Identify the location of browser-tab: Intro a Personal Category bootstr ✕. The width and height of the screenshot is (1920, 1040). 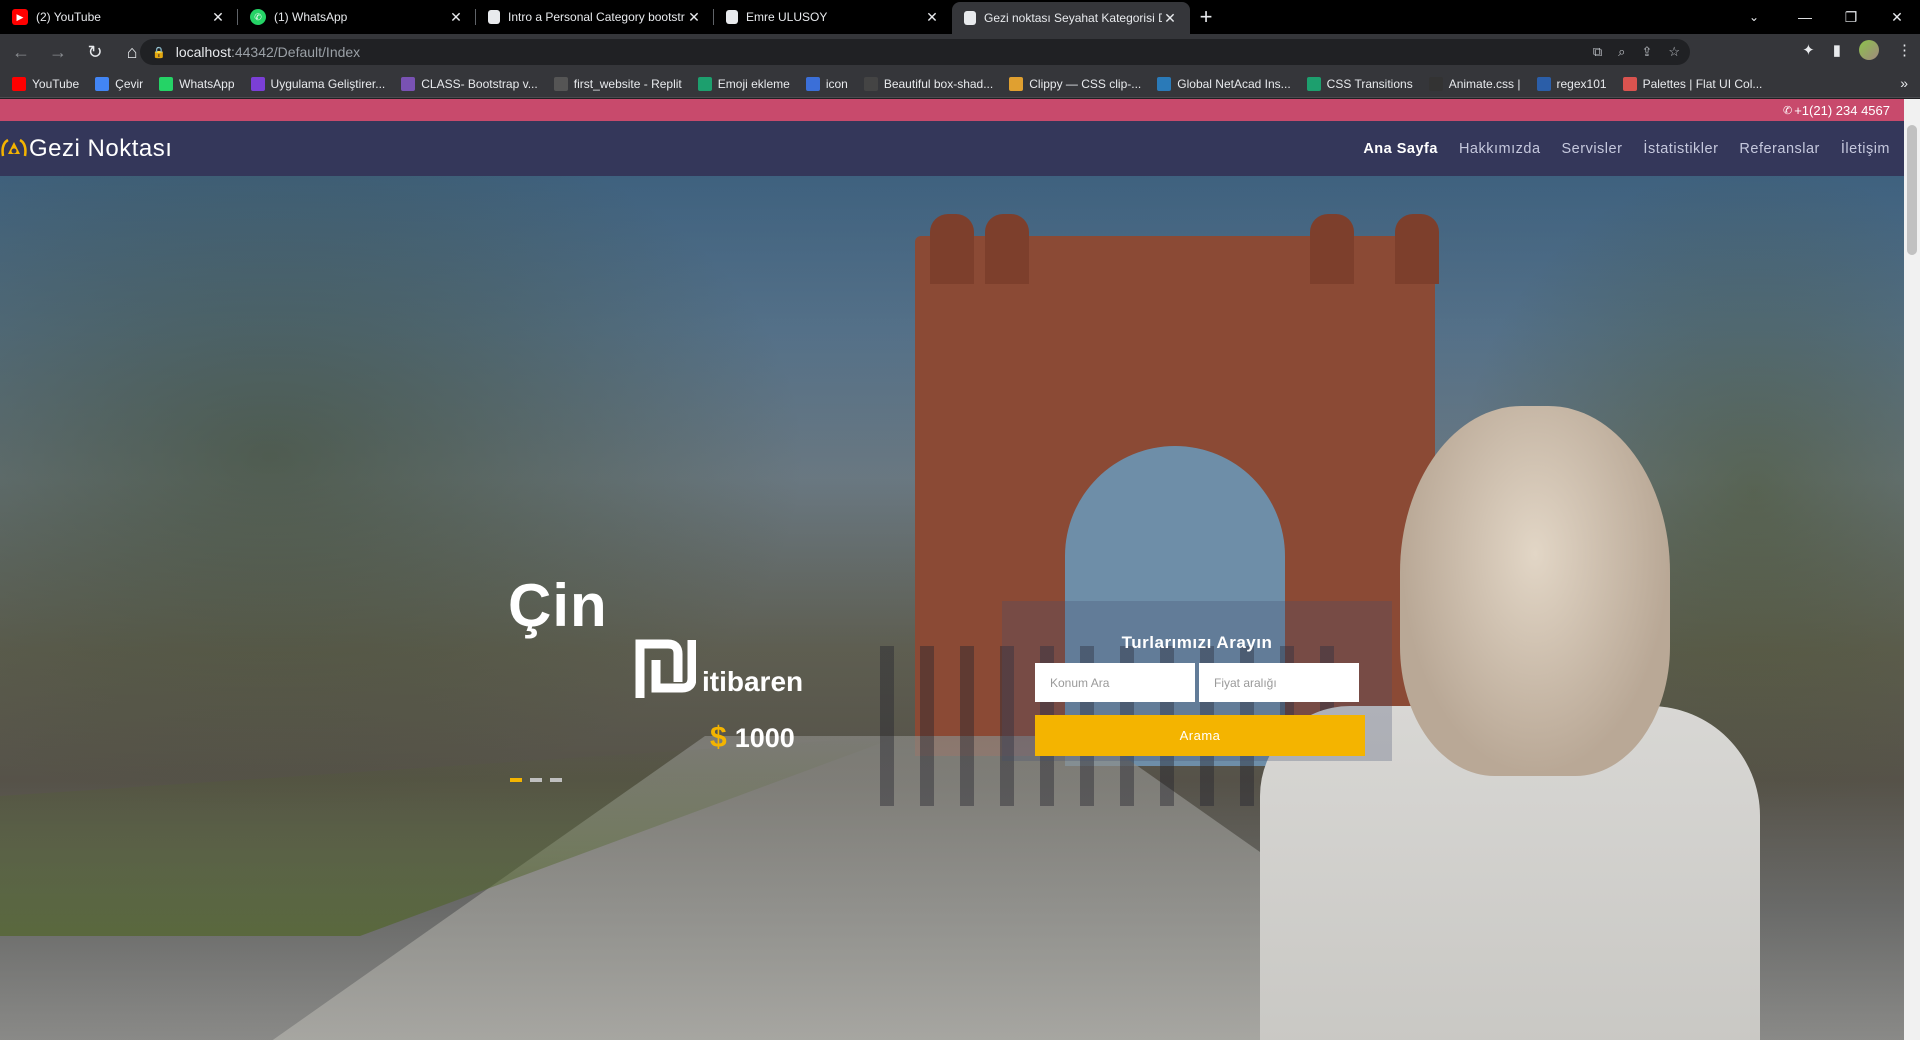
(595, 17).